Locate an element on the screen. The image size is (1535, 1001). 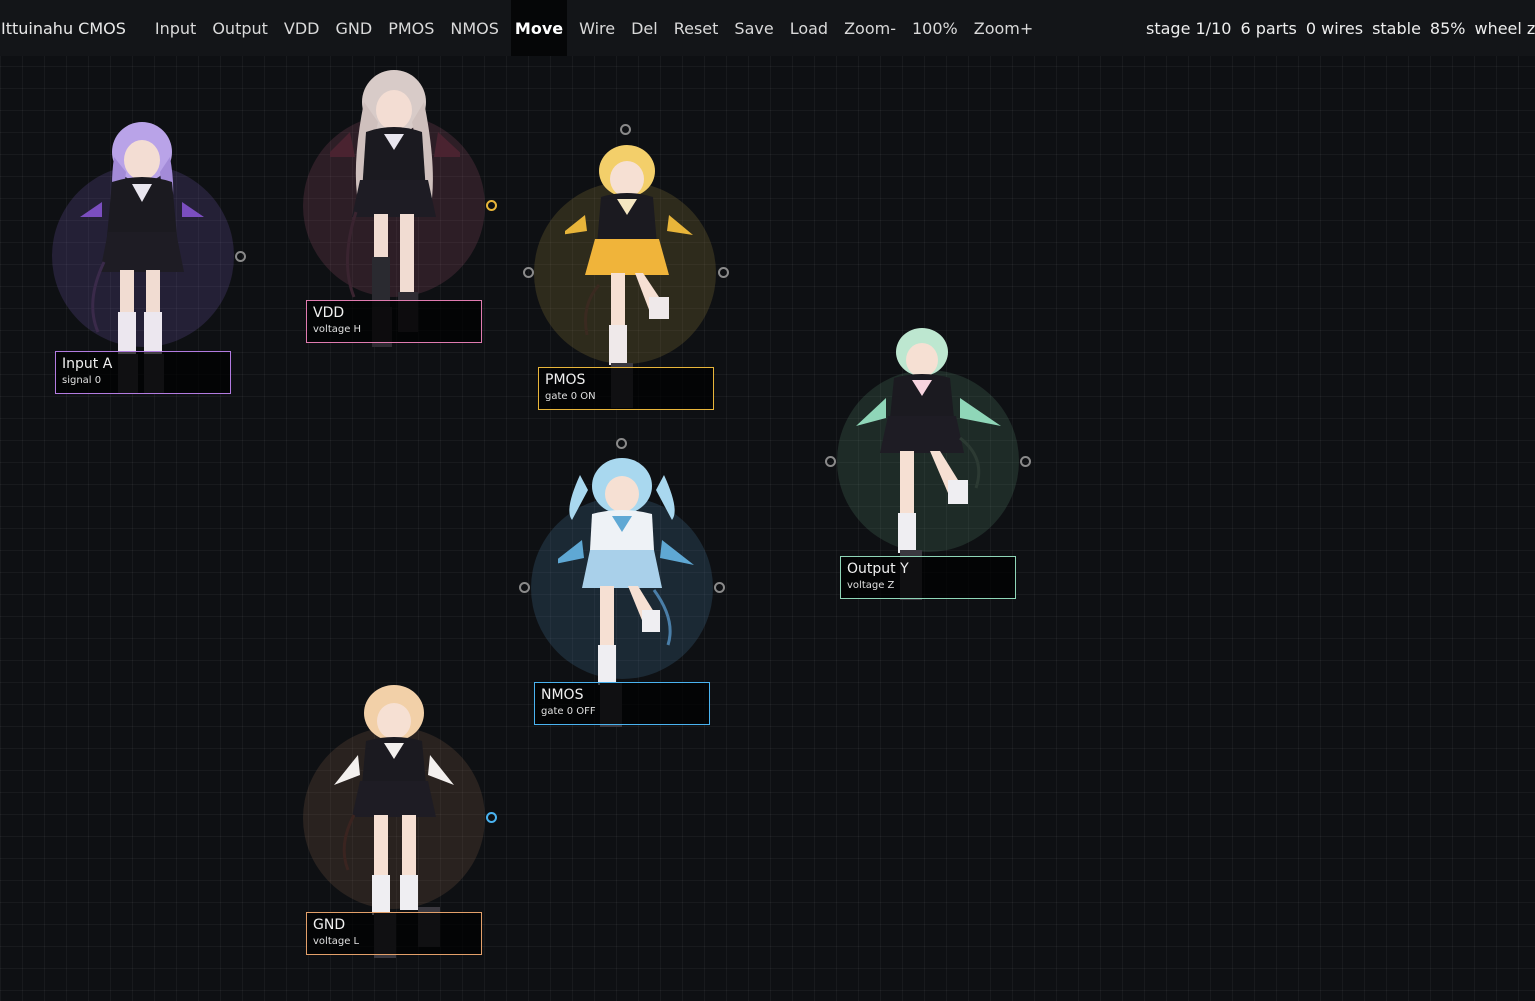
part-name: Input A is located at coordinates (87, 364).